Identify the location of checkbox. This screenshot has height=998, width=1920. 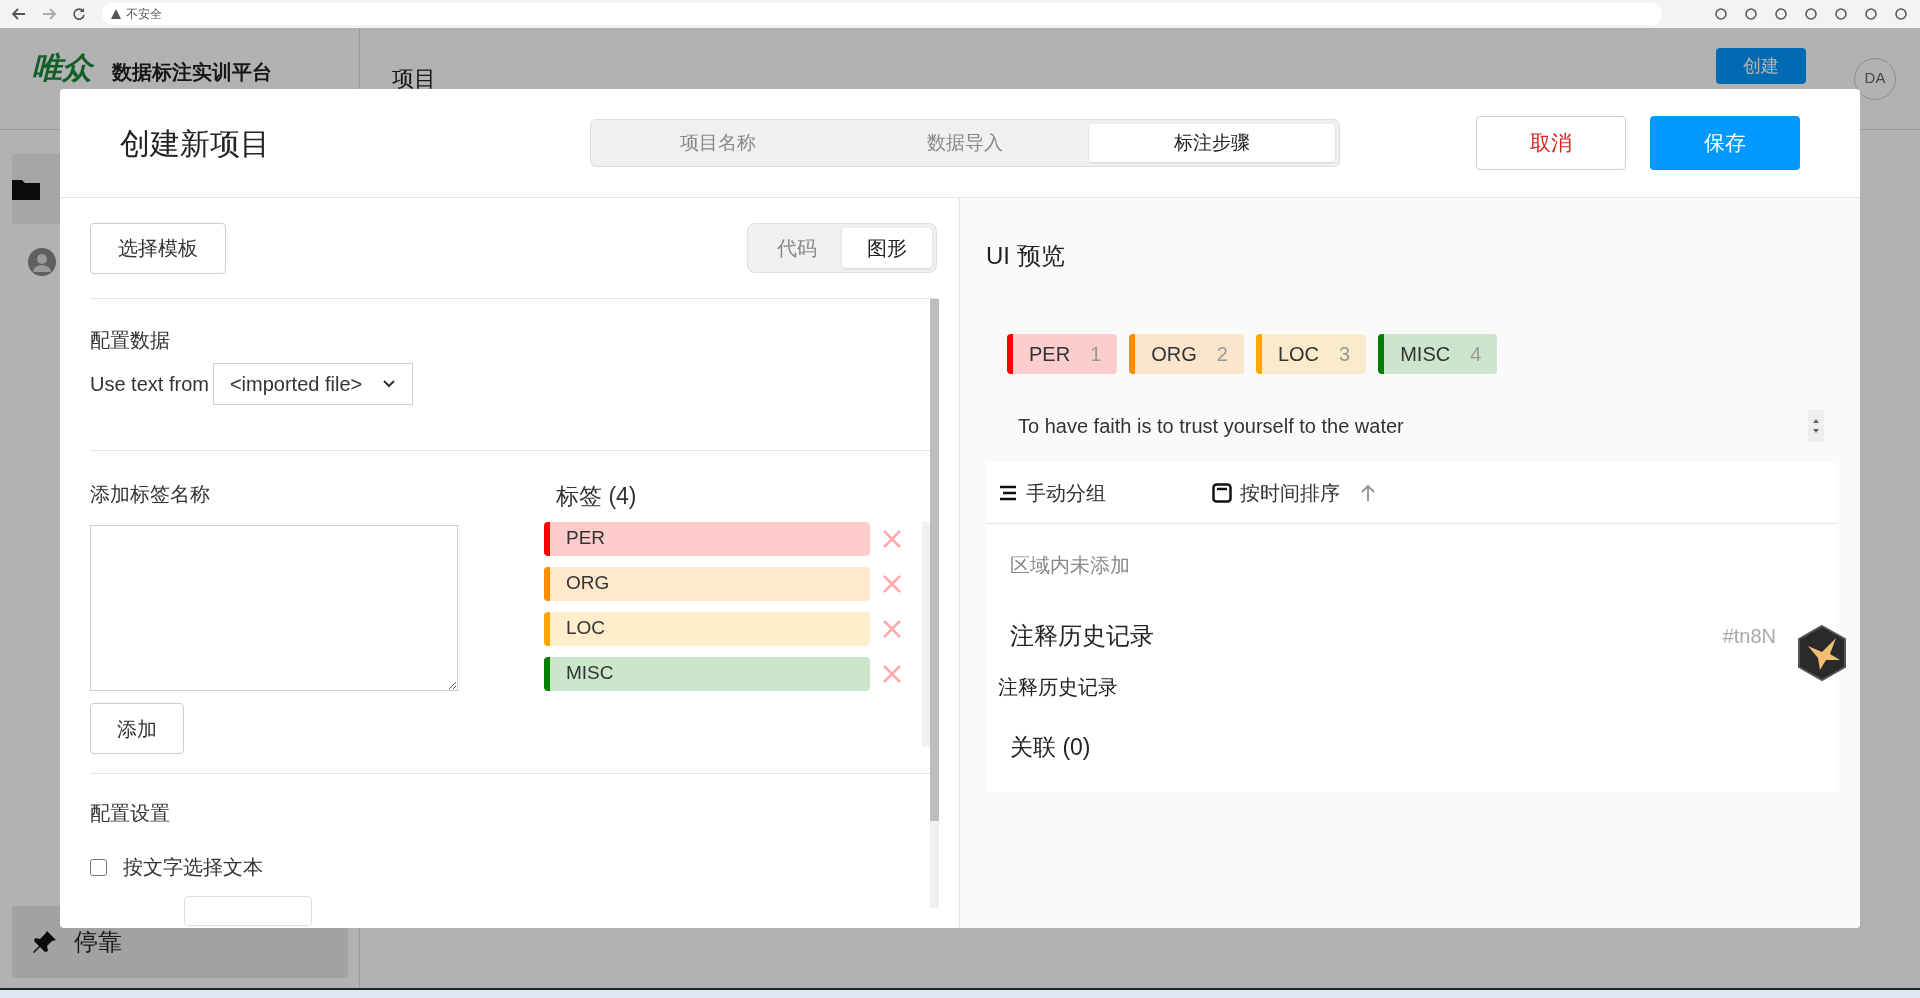
(98, 867).